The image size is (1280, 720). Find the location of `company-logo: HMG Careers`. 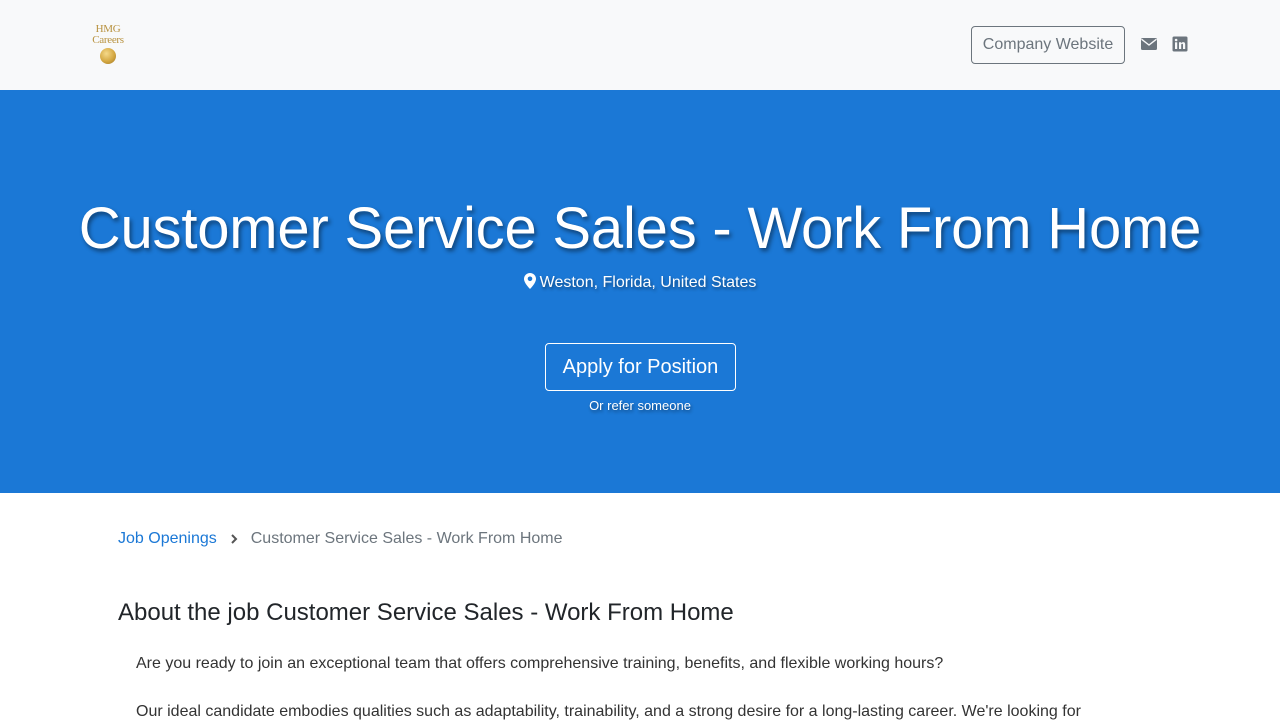

company-logo: HMG Careers is located at coordinates (108, 45).